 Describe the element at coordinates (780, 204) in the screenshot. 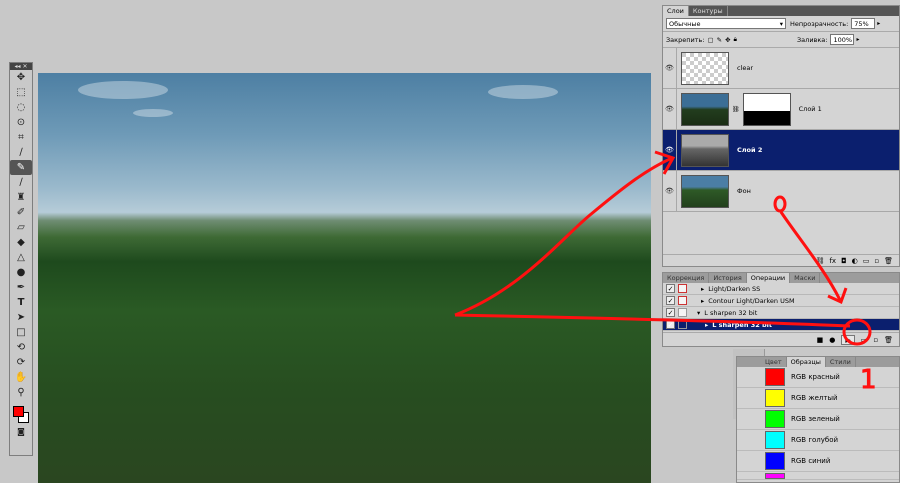

I see `annotation-circle-small` at that location.